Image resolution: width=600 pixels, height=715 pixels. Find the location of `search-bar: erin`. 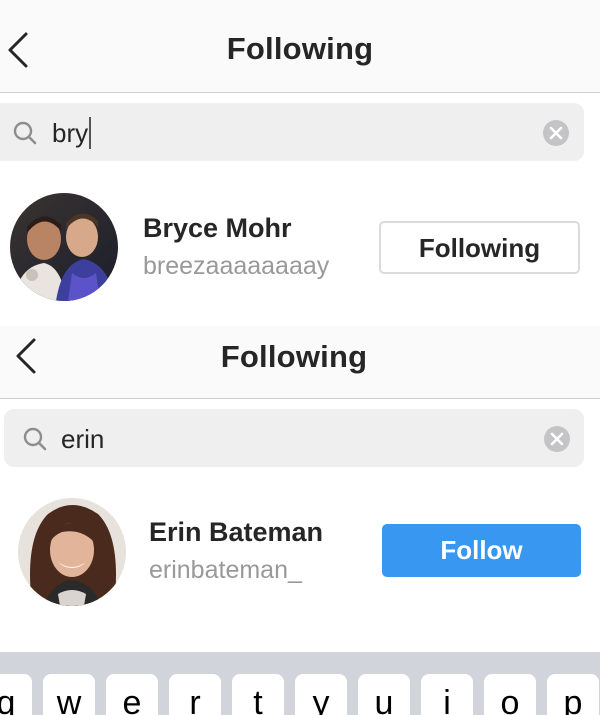

search-bar: erin is located at coordinates (294, 438).